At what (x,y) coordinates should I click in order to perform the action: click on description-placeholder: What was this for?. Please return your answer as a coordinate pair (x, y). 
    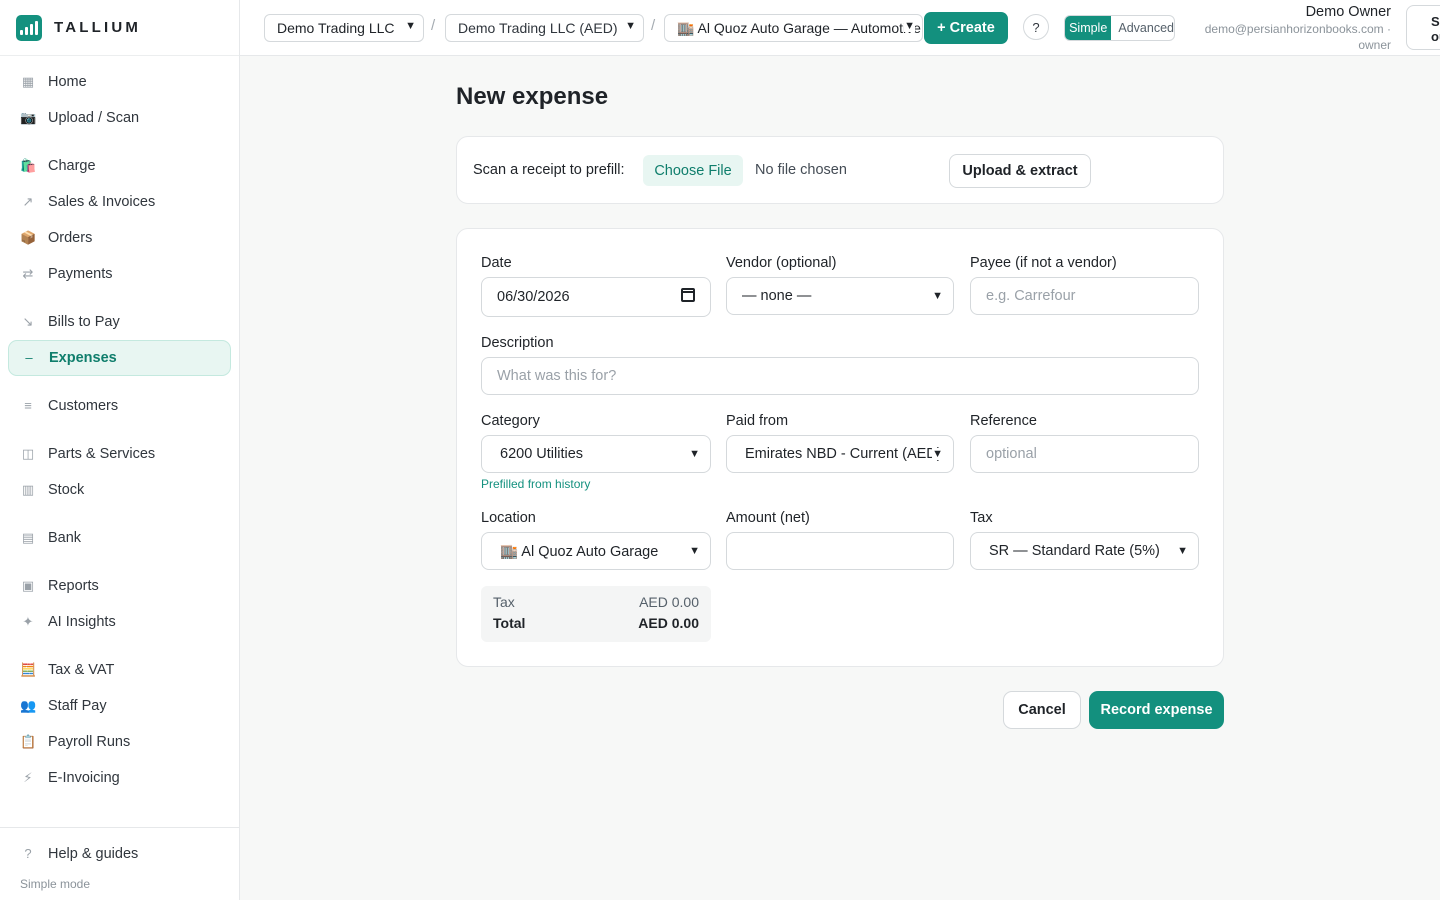
    Looking at the image, I should click on (557, 376).